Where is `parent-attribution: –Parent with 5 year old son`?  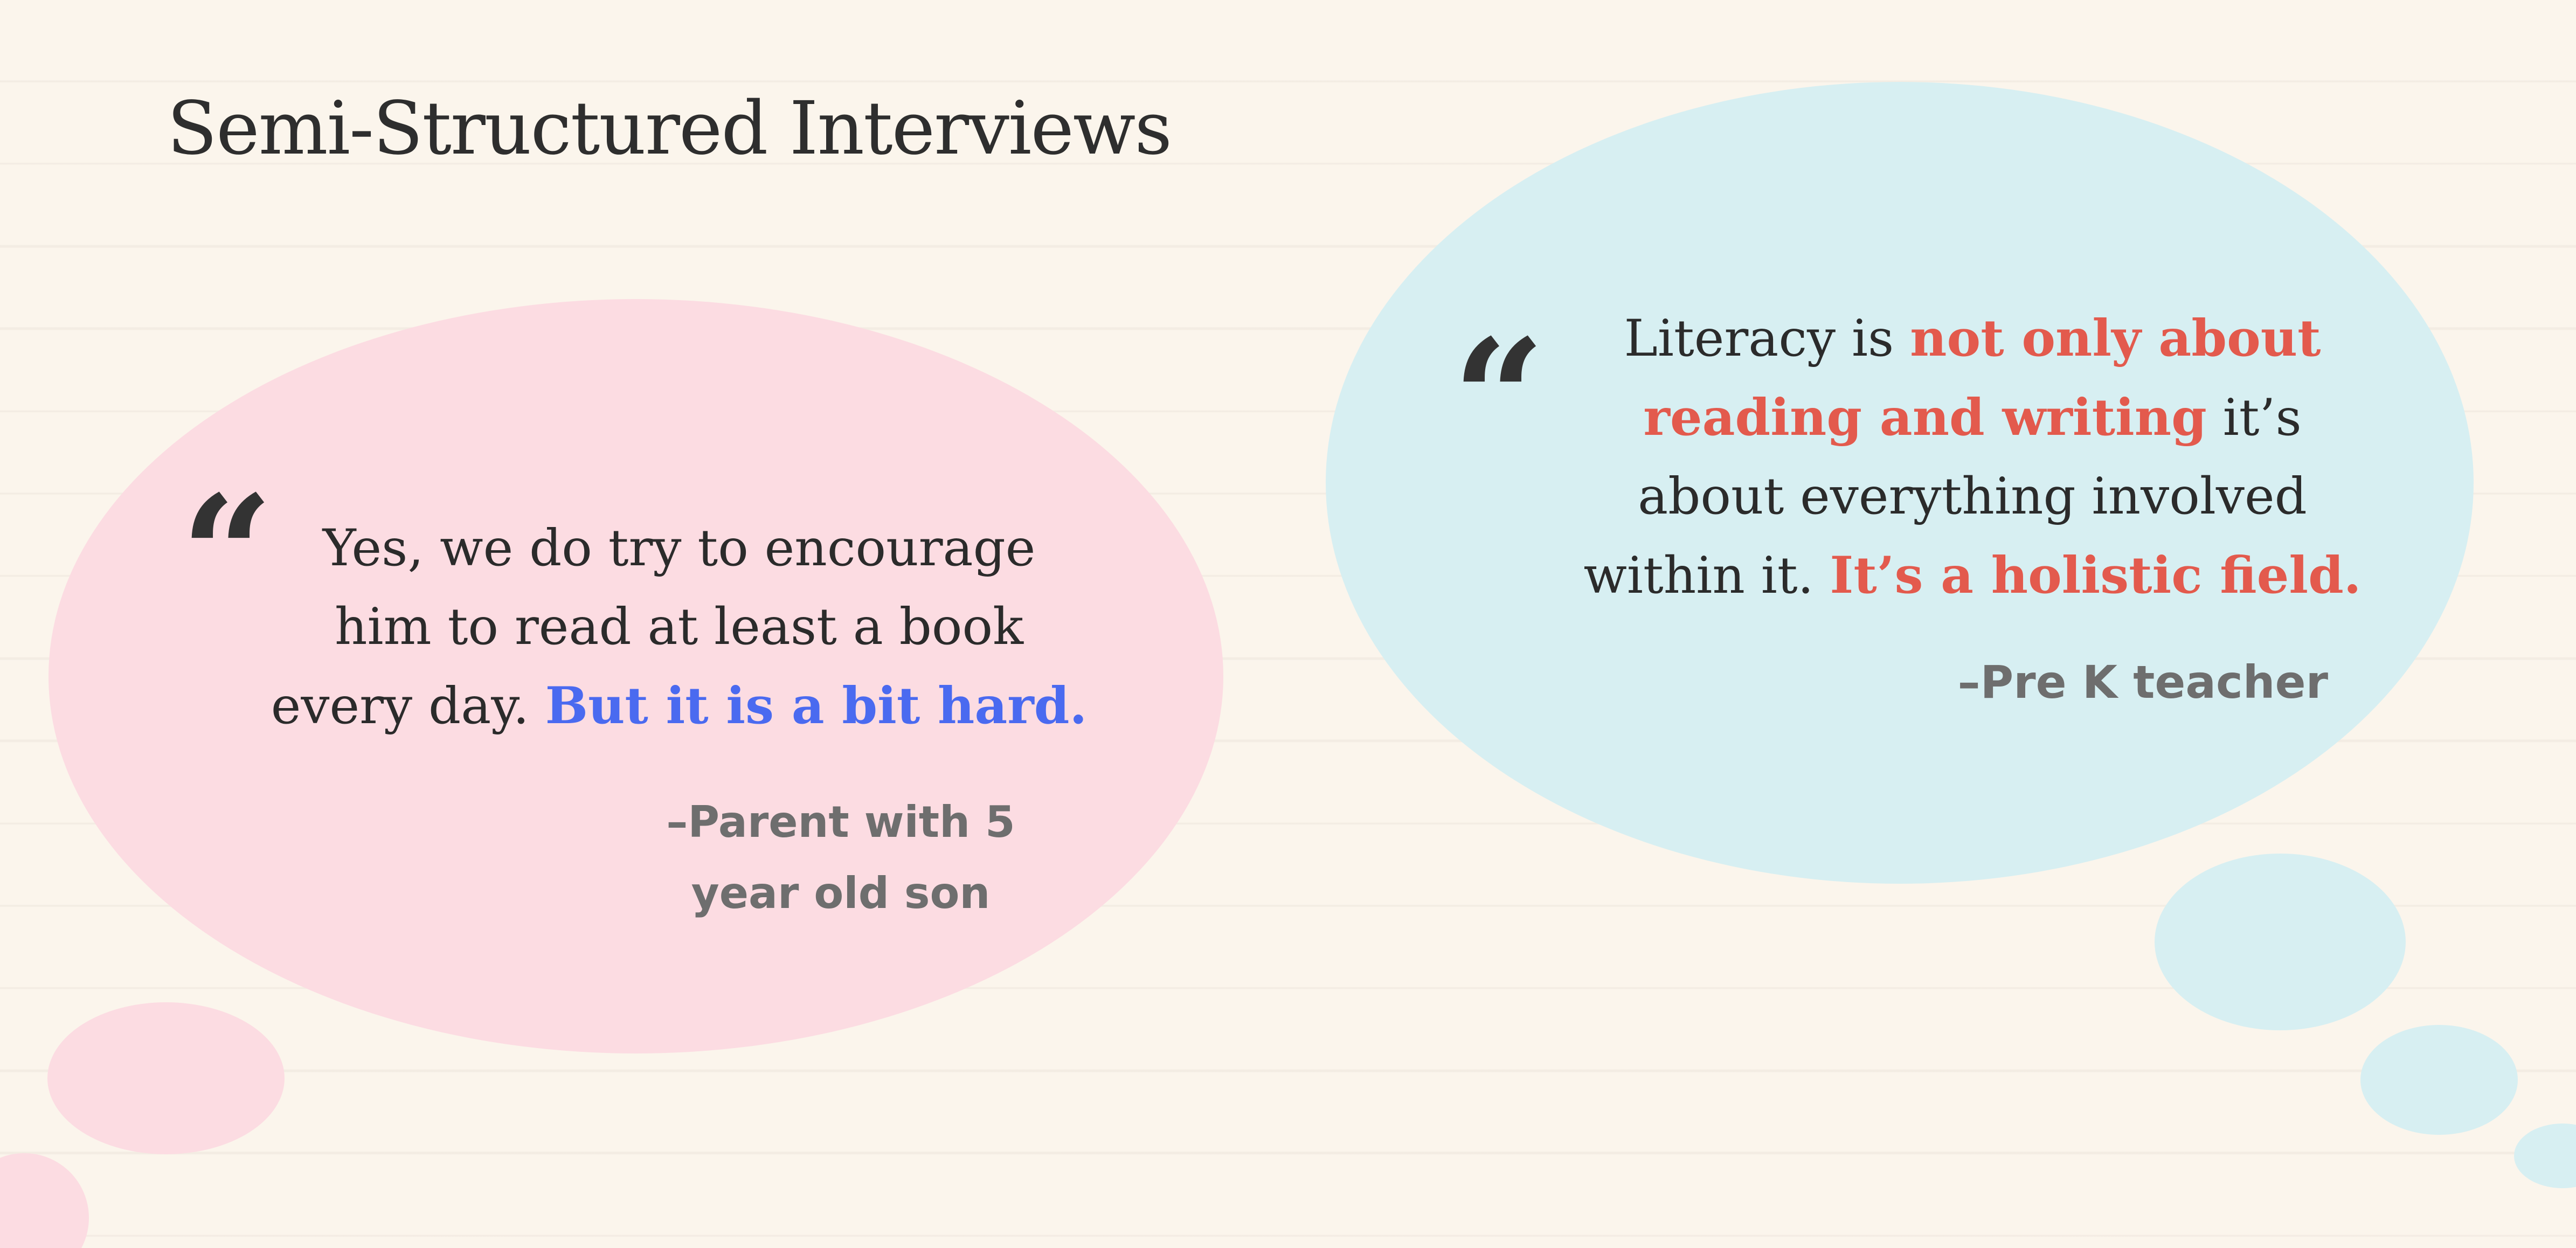 parent-attribution: –Parent with 5 year old son is located at coordinates (841, 858).